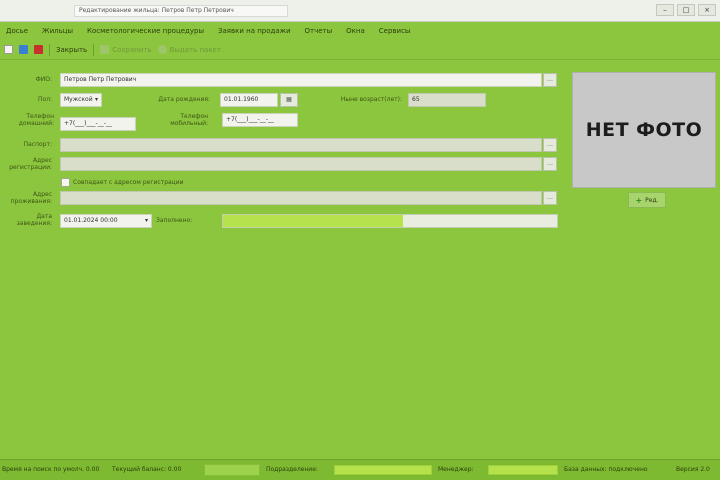 The image size is (720, 480). I want to click on passport-field, so click(301, 145).